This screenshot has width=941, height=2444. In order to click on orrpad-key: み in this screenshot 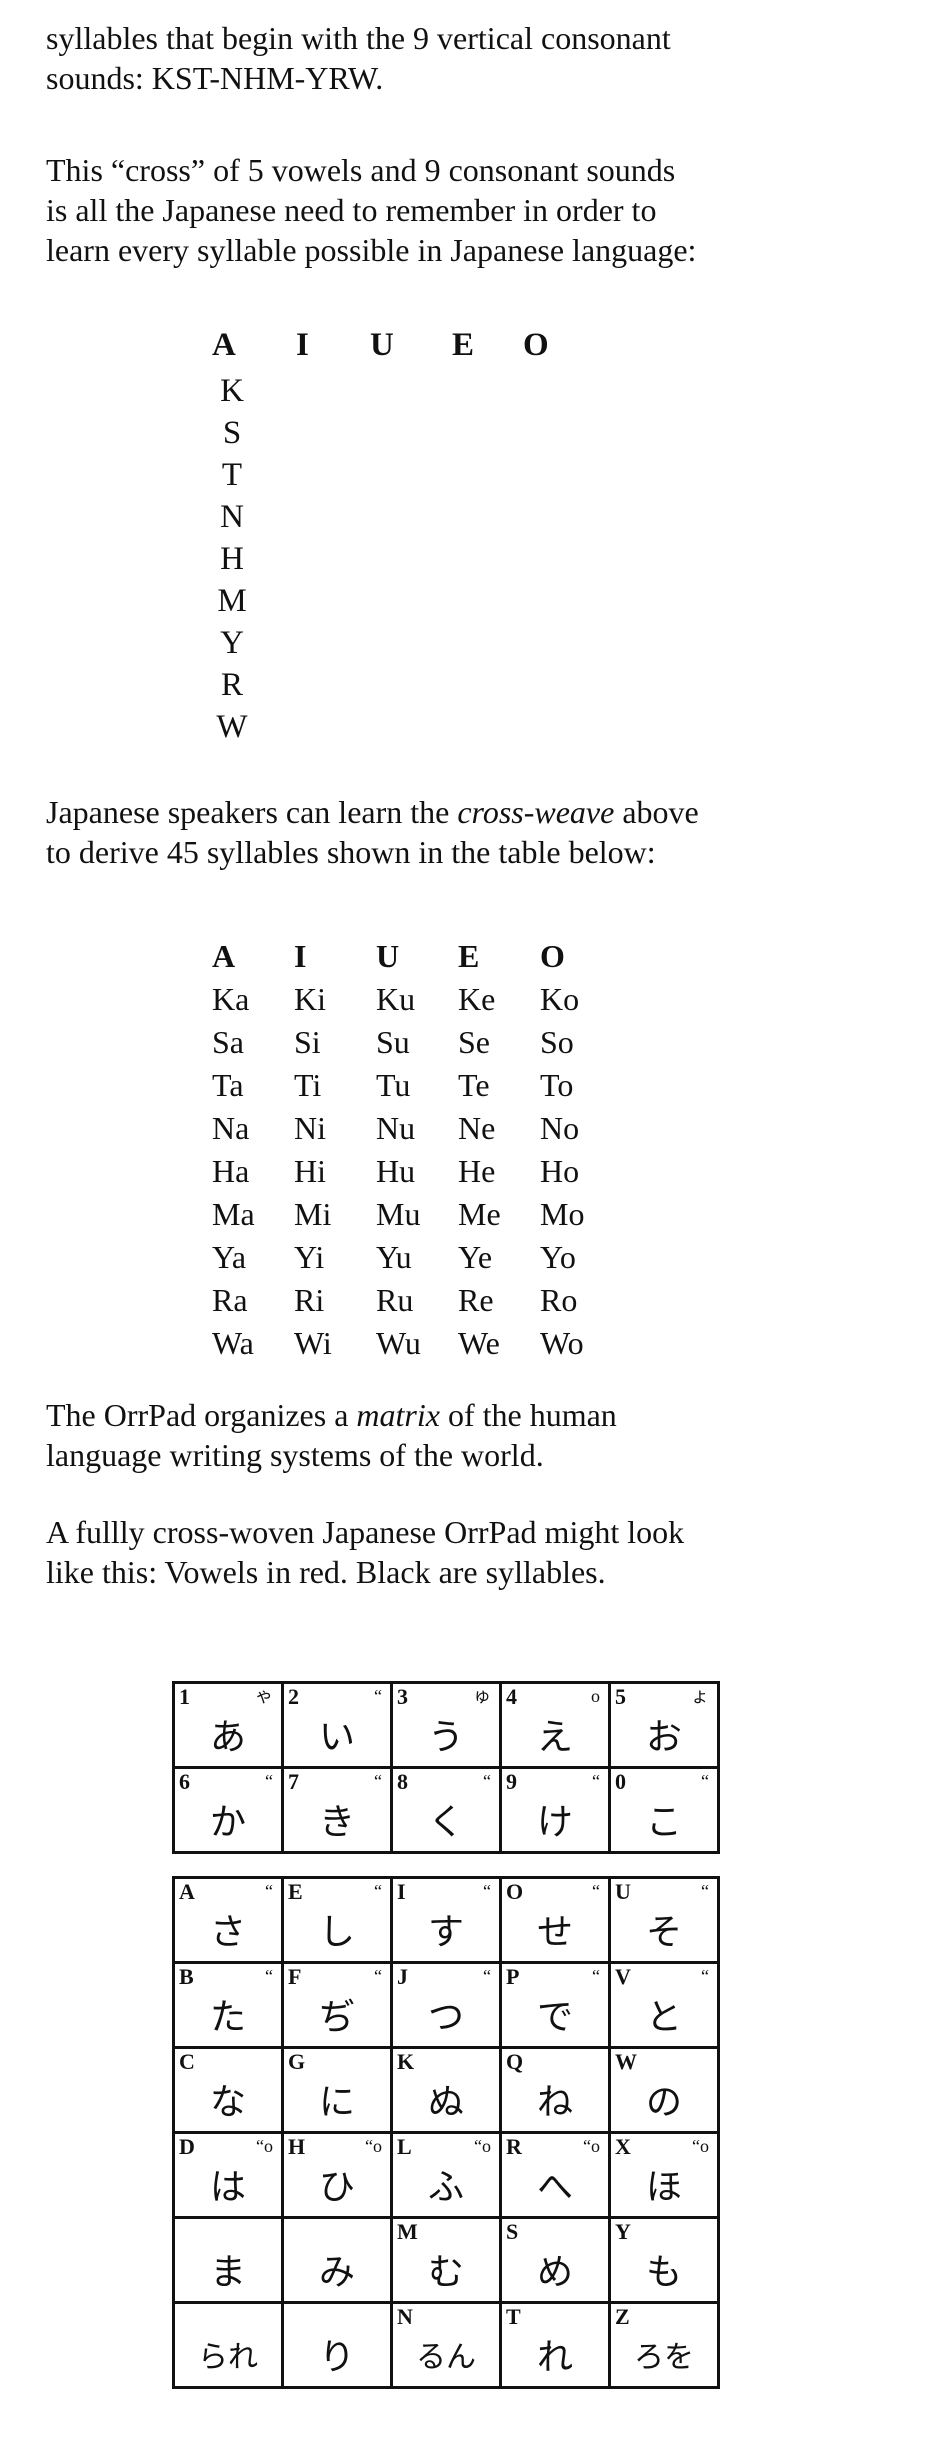, I will do `click(337, 2260)`.